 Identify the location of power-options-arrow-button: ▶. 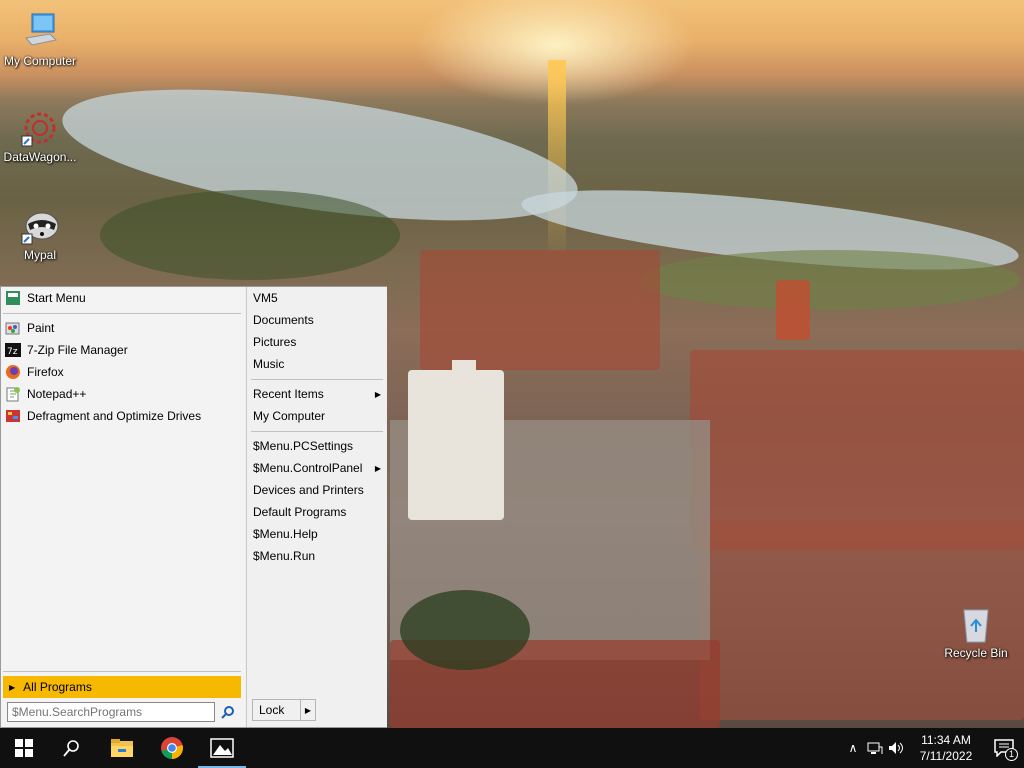
(308, 710).